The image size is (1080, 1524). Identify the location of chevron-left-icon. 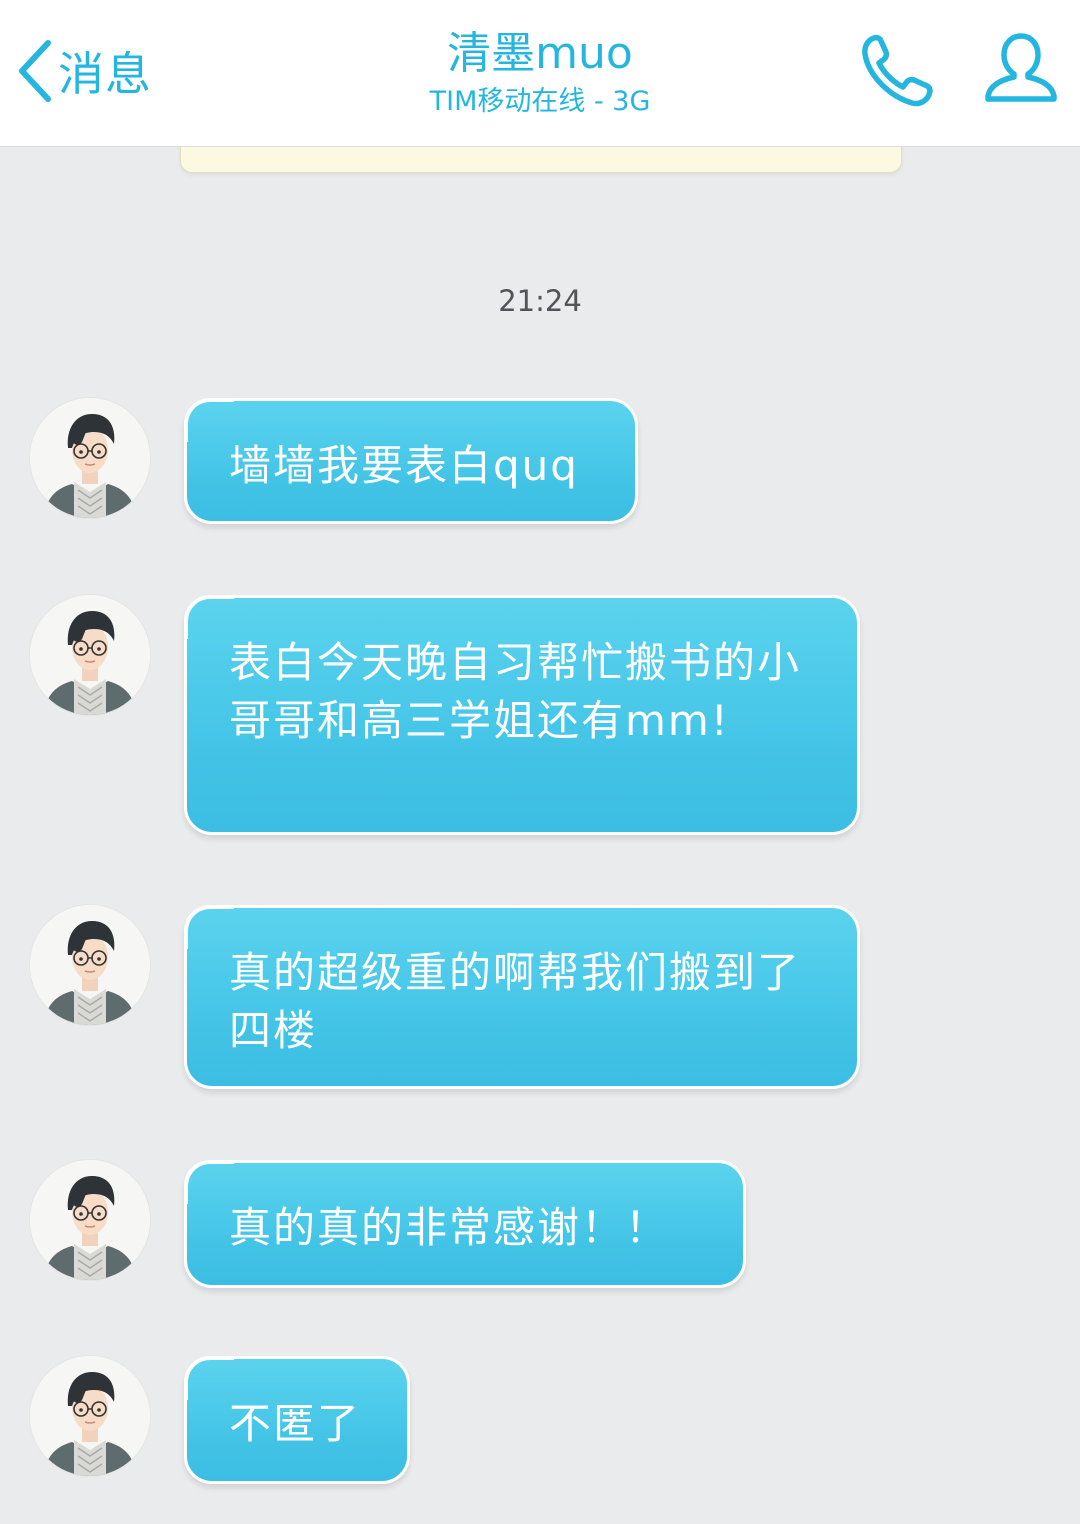
(34, 71).